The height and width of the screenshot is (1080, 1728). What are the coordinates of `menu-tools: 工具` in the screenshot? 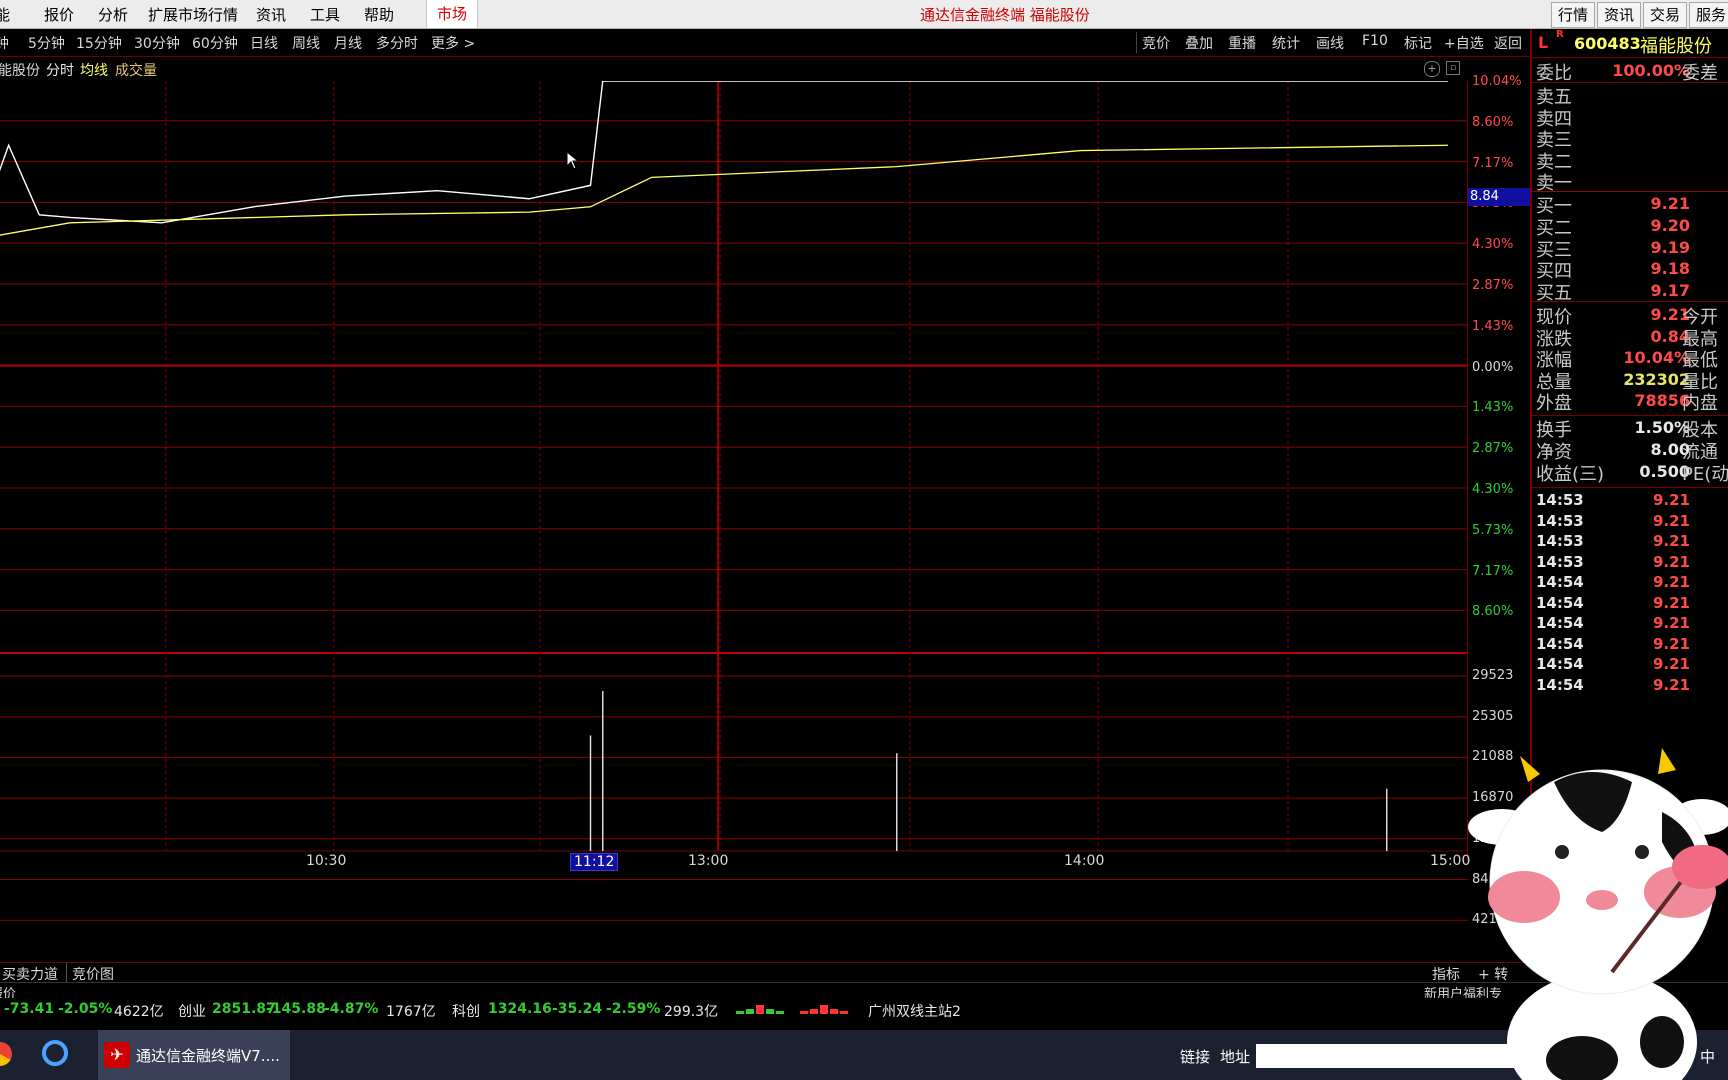 It's located at (325, 14).